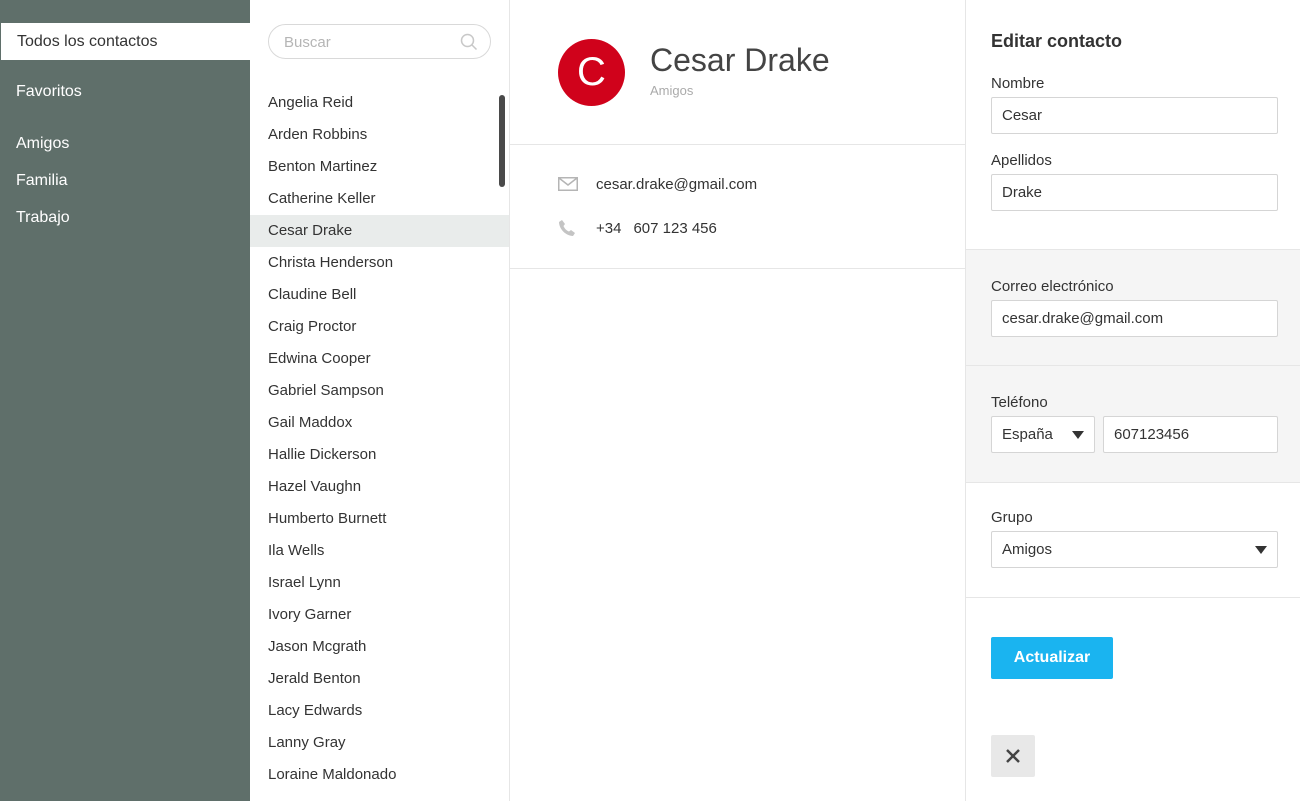  What do you see at coordinates (1134, 549) in the screenshot?
I see `group-select: Amigos` at bounding box center [1134, 549].